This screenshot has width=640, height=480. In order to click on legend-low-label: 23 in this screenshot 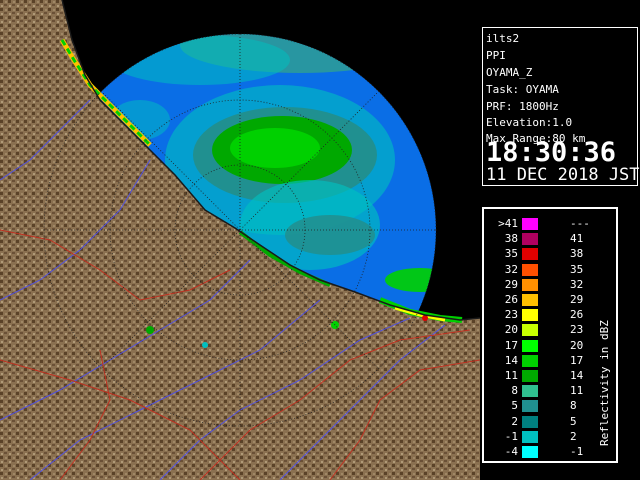, I will do `click(511, 315)`.